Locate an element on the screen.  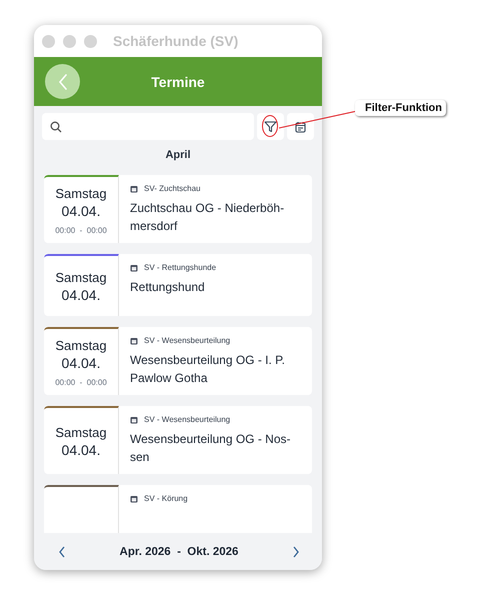
event-card: Samstag 04.04. 00:00 - 00:00 SV- Zuchtschau Zuchtschau OG - Niederböh-mersdorf is located at coordinates (178, 209).